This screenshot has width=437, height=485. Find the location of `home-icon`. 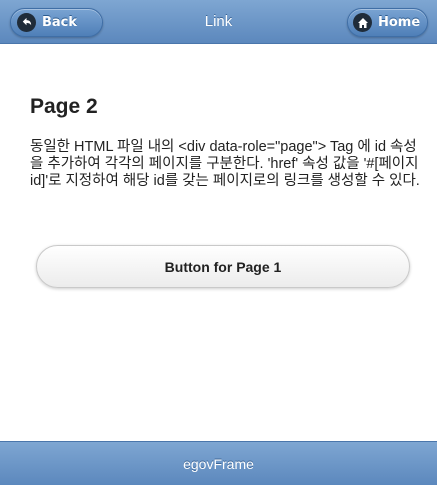

home-icon is located at coordinates (362, 22).